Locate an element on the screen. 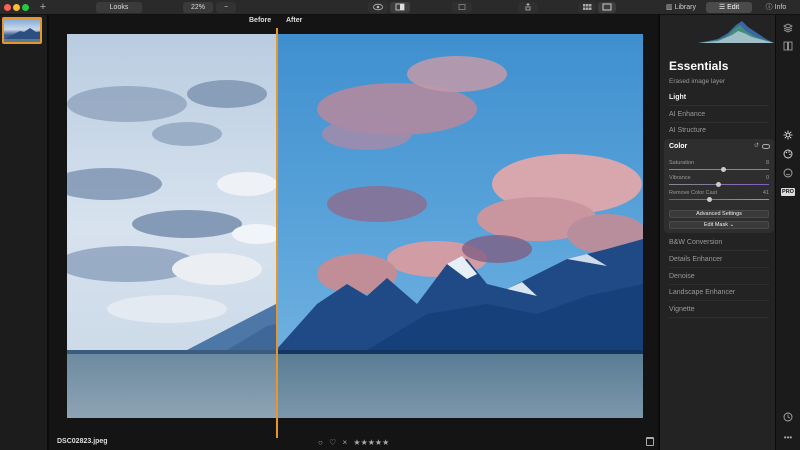  vibrance-knob is located at coordinates (718, 184).